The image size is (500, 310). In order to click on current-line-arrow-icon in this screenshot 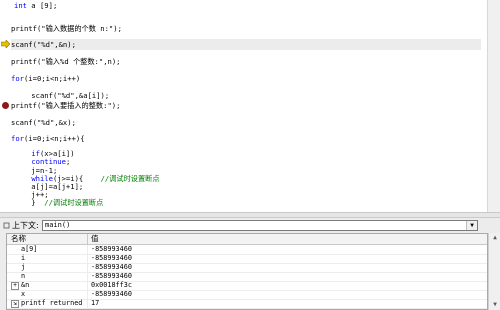, I will do `click(5, 44)`.